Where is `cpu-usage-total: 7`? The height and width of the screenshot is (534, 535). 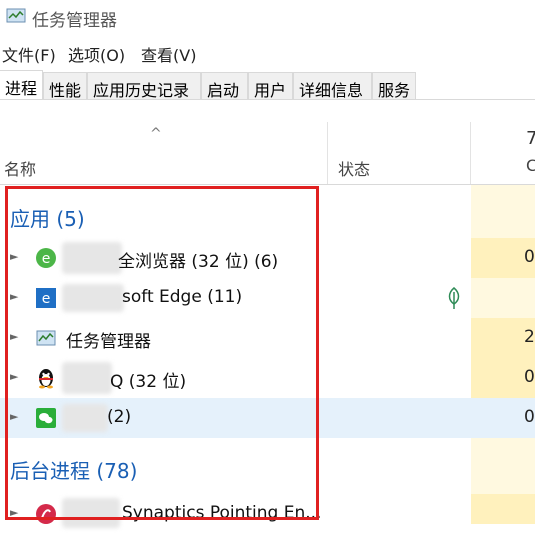 cpu-usage-total: 7 is located at coordinates (530, 138).